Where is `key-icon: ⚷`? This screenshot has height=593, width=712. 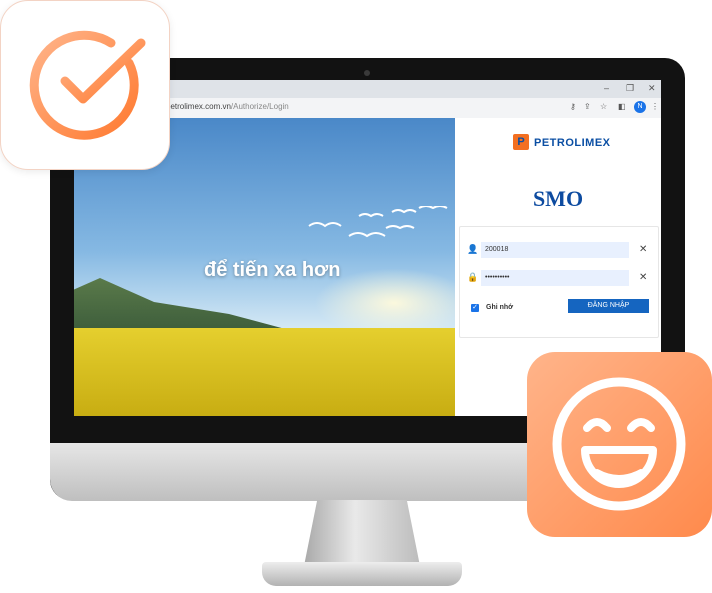 key-icon: ⚷ is located at coordinates (573, 106).